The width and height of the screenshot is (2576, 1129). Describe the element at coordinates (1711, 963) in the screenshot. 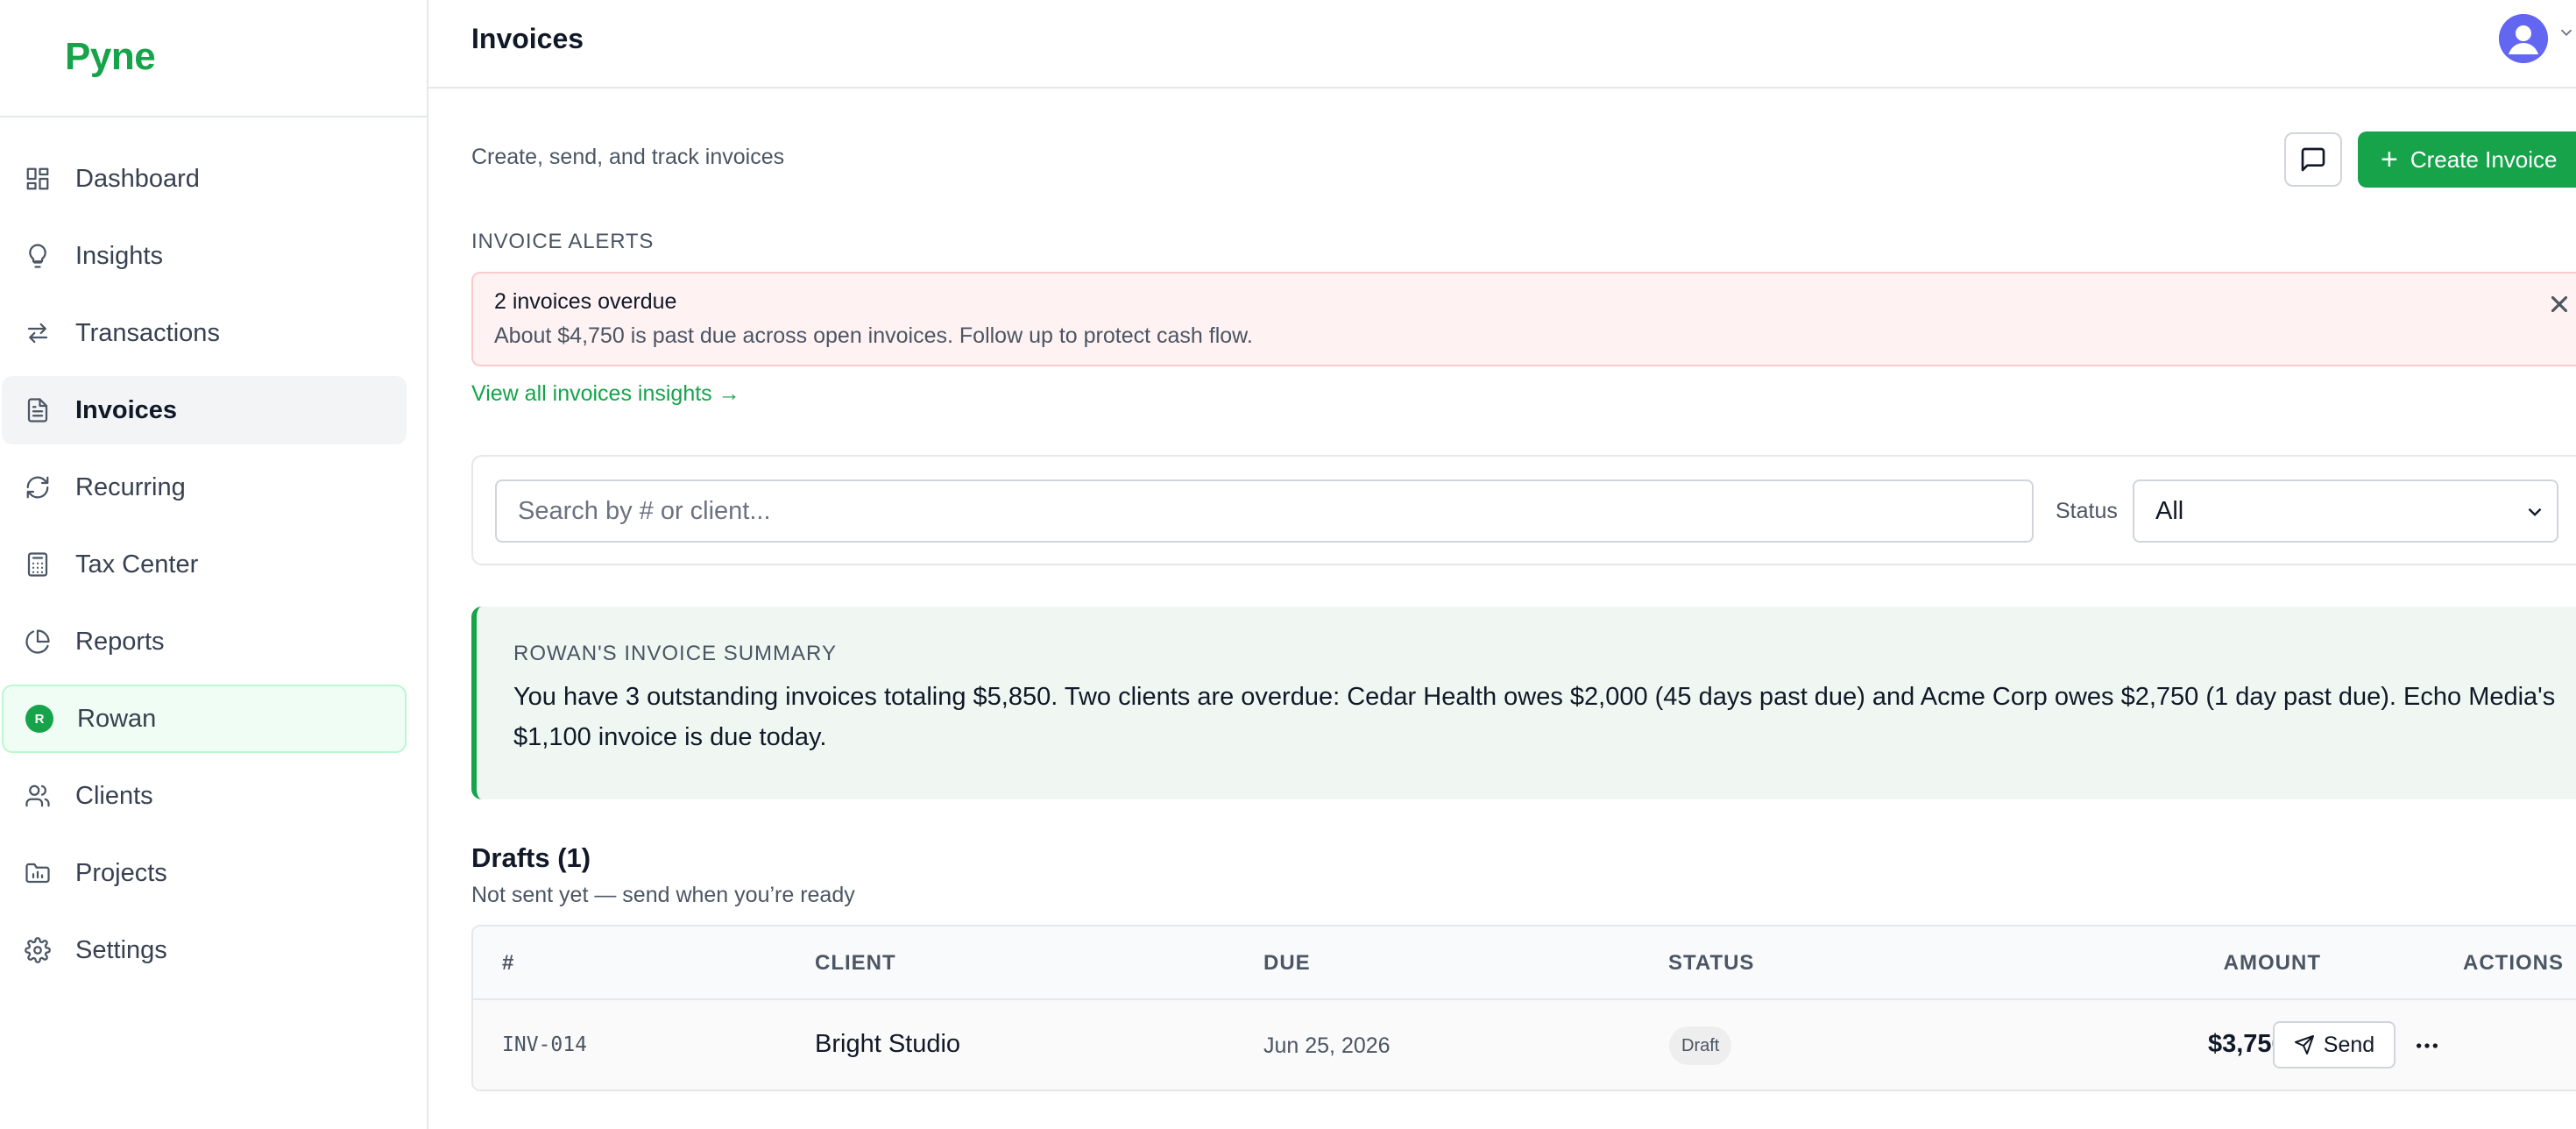

I see `column-header-status: STATUS` at that location.